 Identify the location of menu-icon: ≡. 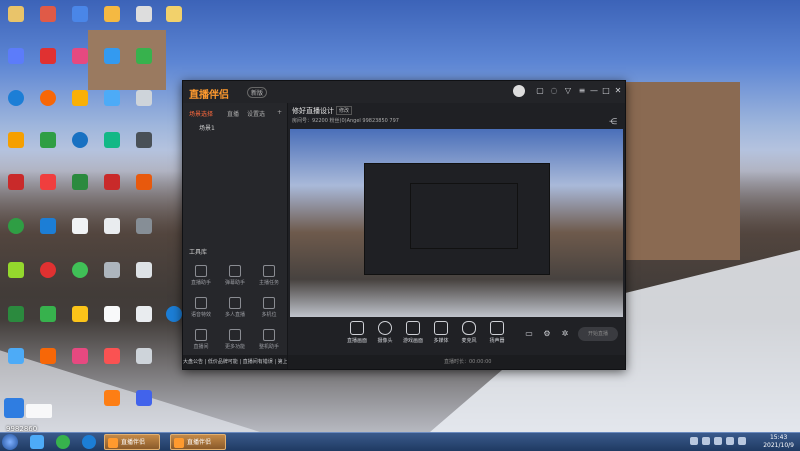
(582, 91).